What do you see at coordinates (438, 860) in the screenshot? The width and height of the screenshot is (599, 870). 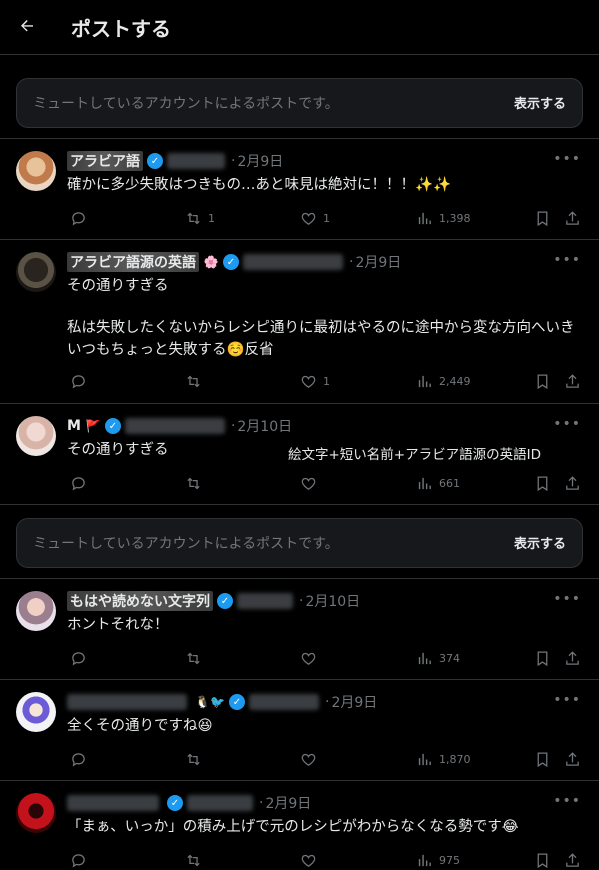 I see `views-button: 975` at bounding box center [438, 860].